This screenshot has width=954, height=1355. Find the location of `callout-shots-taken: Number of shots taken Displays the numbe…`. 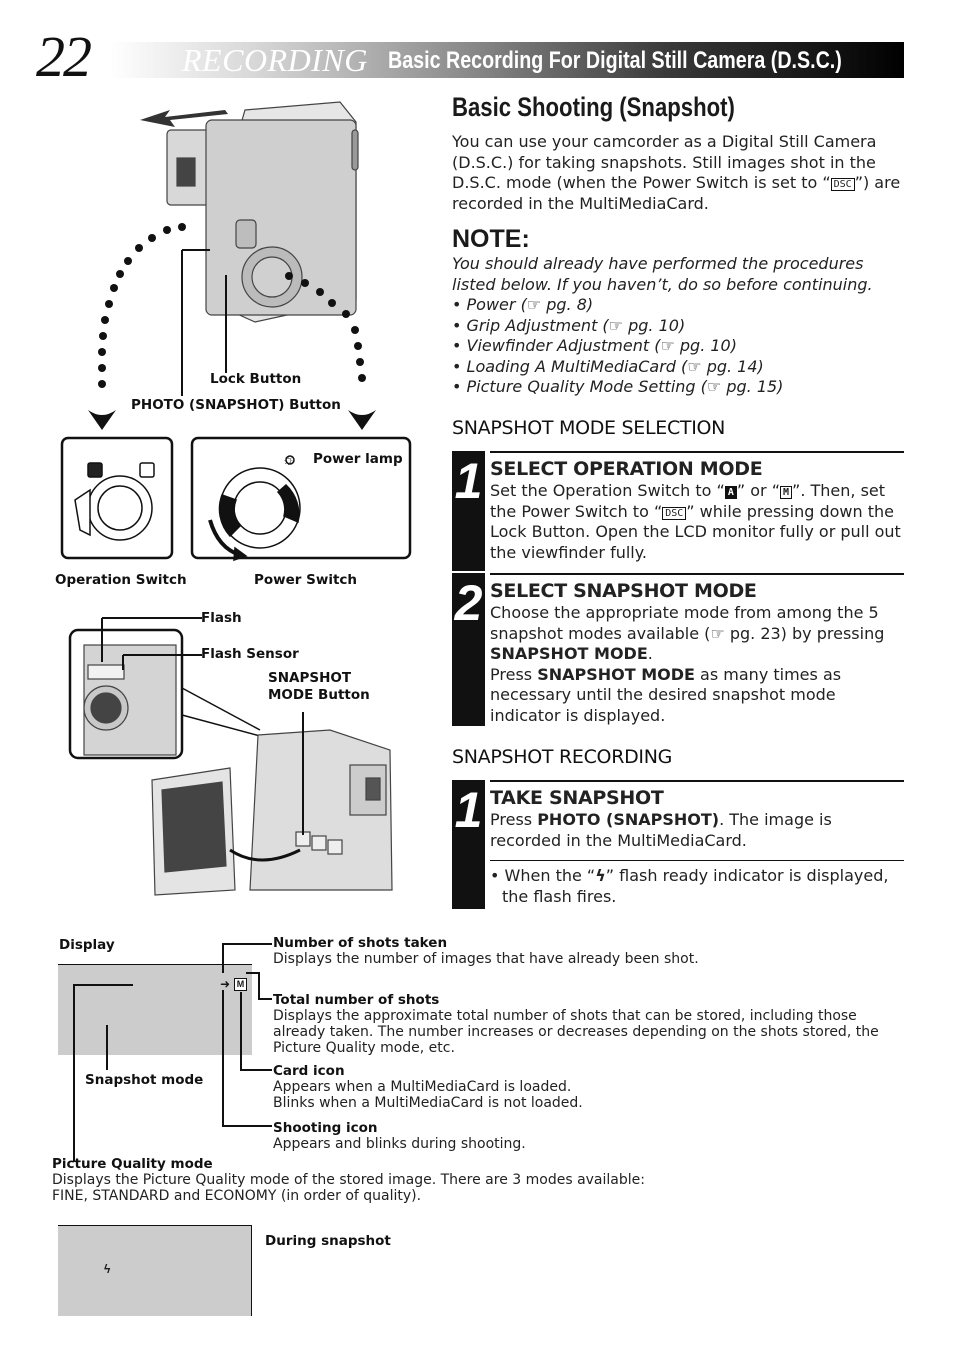

callout-shots-taken: Number of shots taken Displays the numbe… is located at coordinates (593, 951).